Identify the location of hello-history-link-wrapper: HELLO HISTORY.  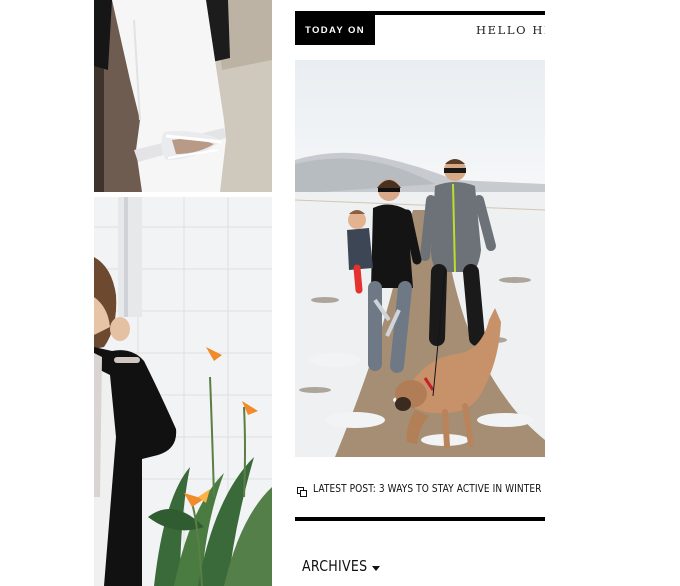
(462, 30).